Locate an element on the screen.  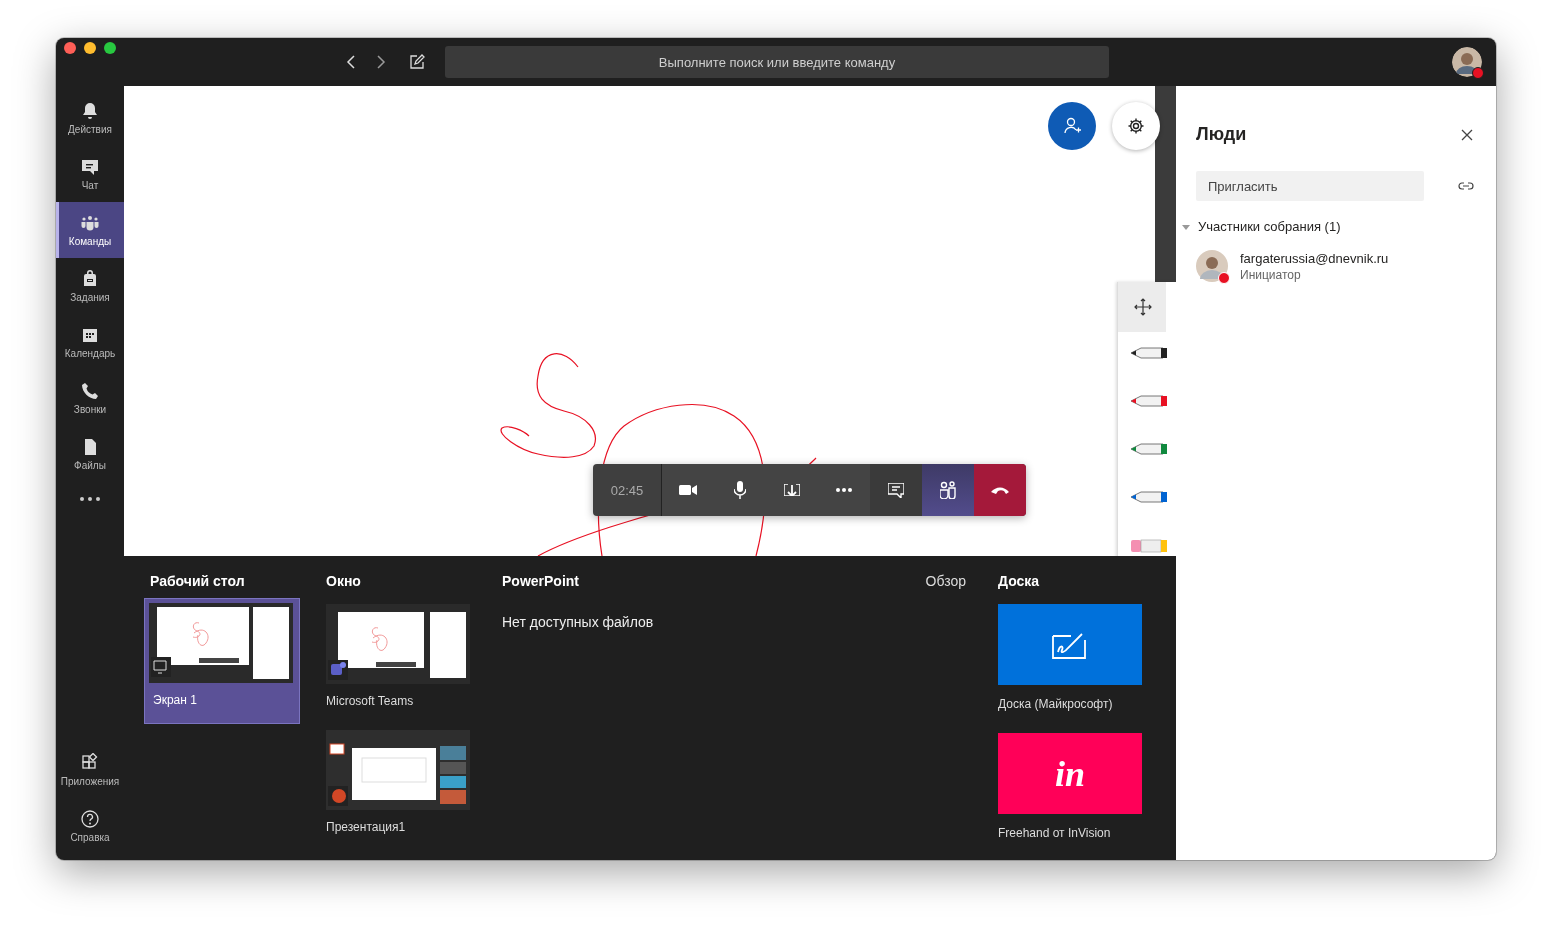
browse-link: Обзор is located at coordinates (945, 581).